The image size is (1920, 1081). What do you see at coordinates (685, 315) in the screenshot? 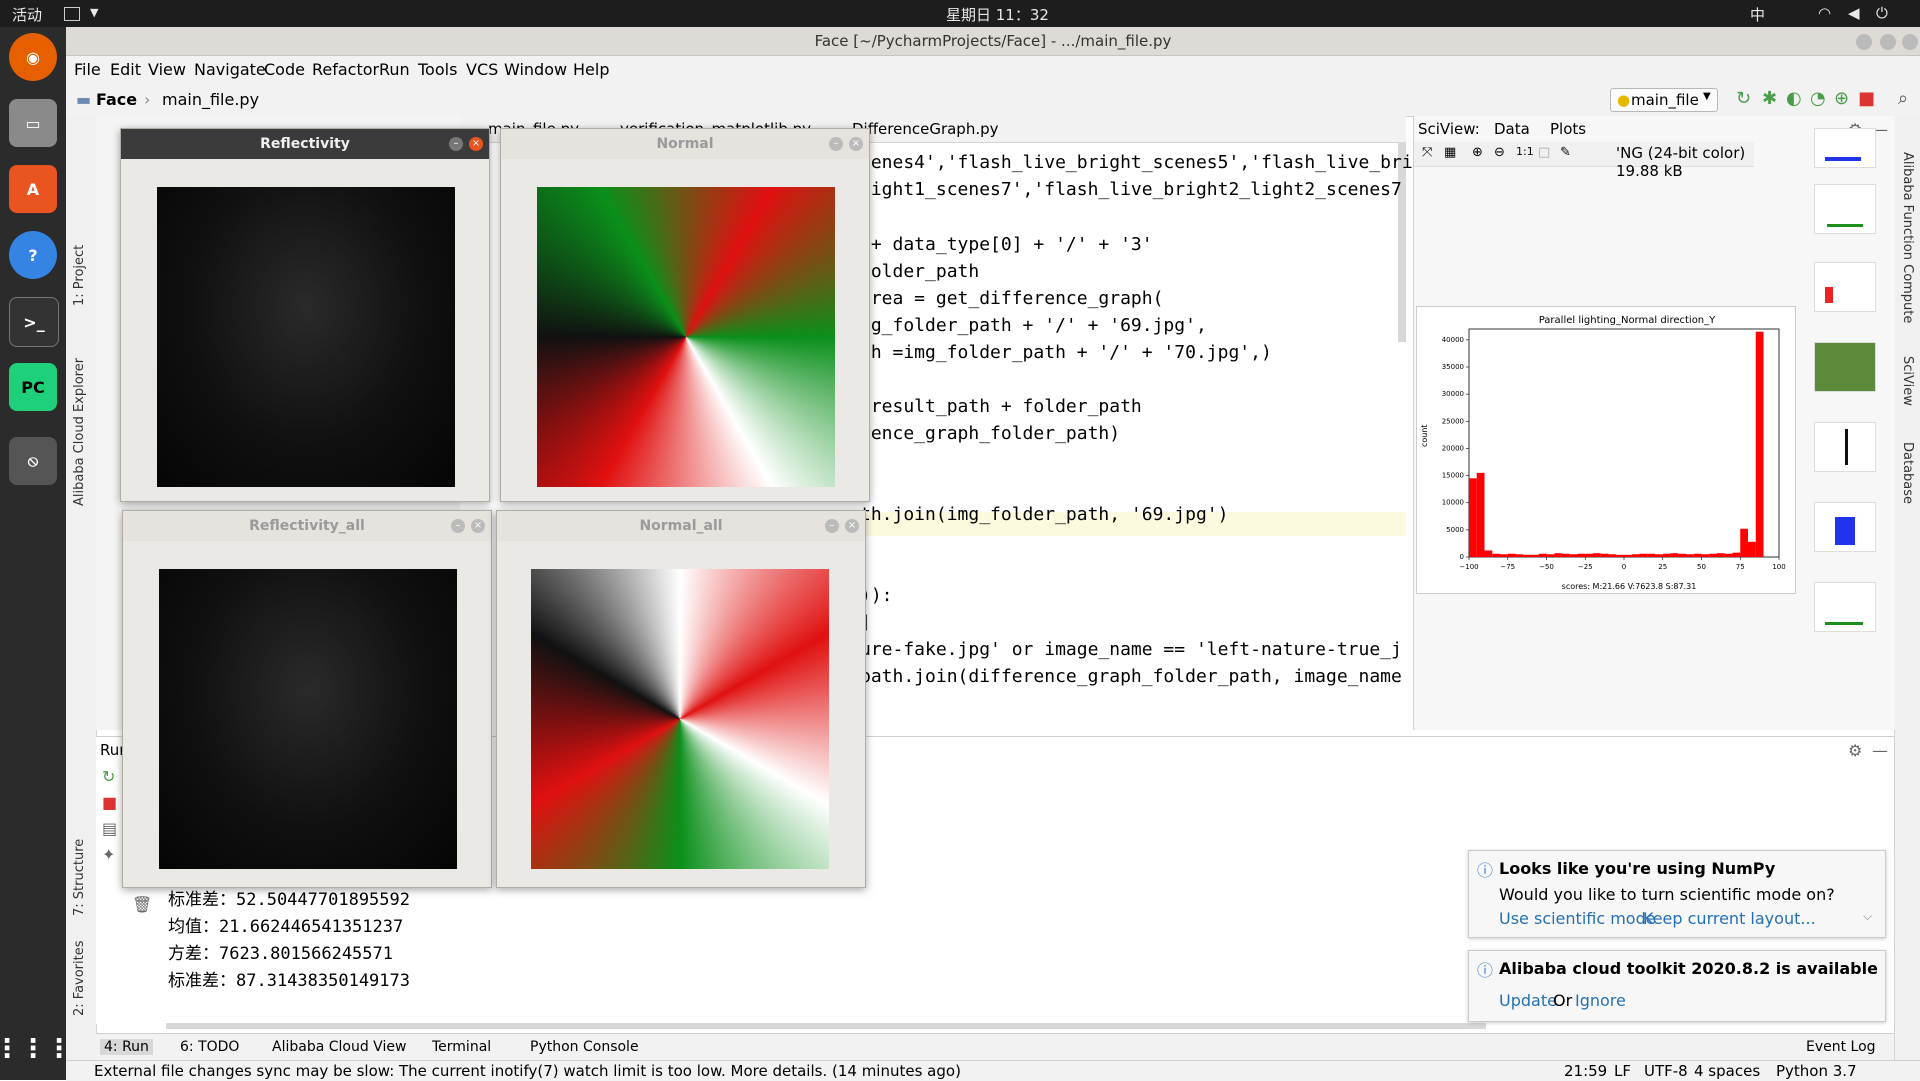
I see `cv-window-normal: Normal – ×` at bounding box center [685, 315].